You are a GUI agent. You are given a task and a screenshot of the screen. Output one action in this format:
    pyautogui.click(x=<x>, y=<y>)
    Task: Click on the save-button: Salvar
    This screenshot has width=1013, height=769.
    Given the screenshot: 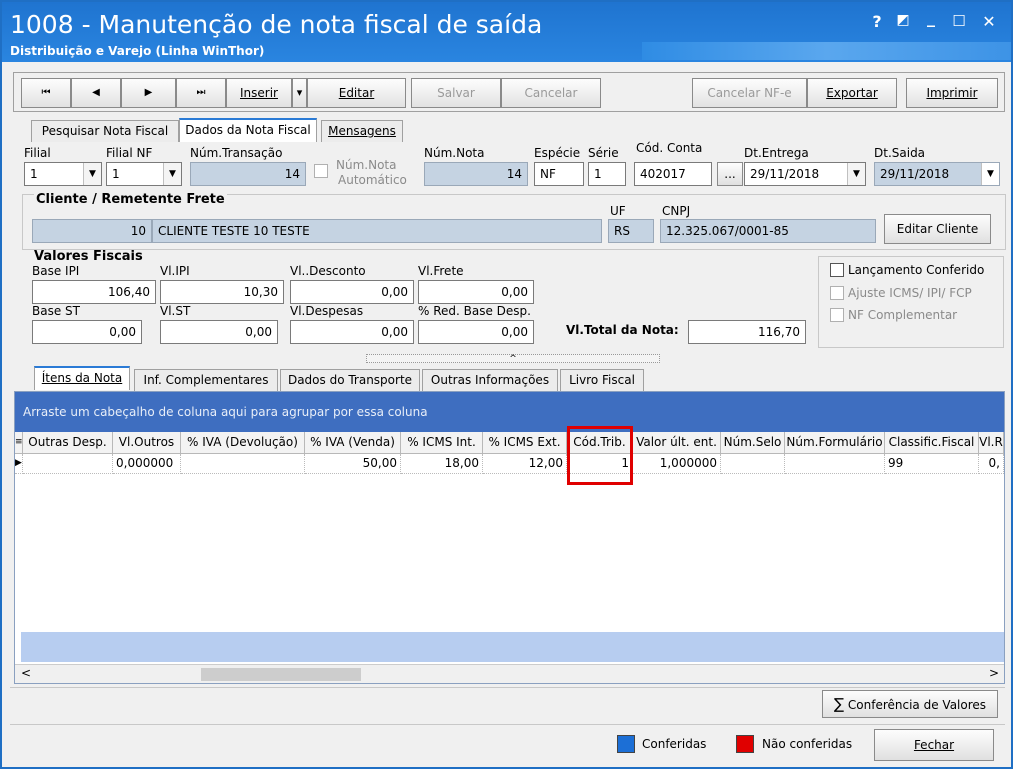 What is the action you would take?
    pyautogui.click(x=456, y=93)
    